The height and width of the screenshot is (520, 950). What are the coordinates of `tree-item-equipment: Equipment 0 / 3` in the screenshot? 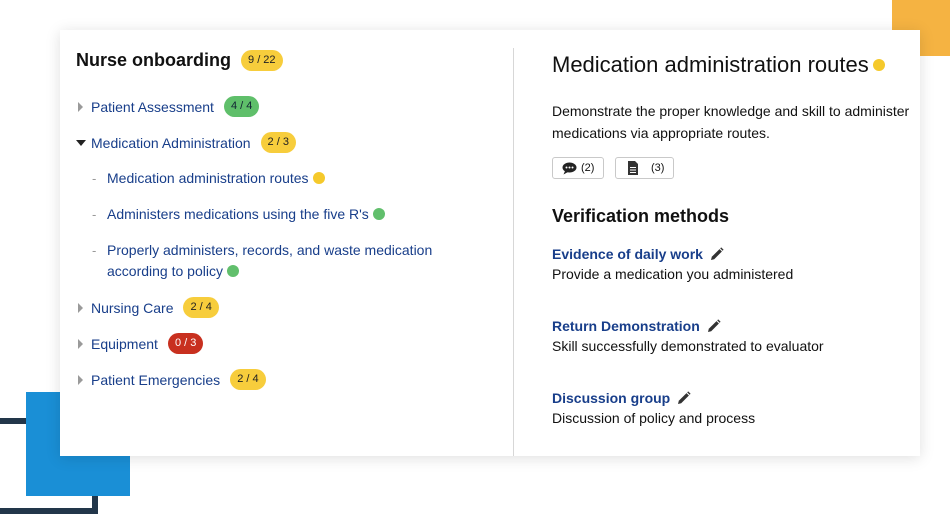 It's located at (140, 343).